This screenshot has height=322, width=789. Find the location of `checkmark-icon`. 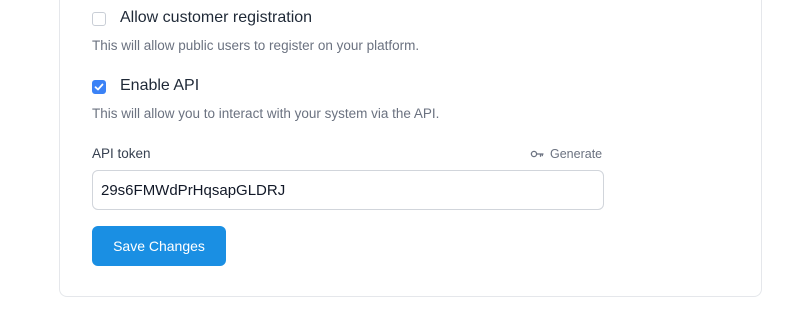

checkmark-icon is located at coordinates (99, 87).